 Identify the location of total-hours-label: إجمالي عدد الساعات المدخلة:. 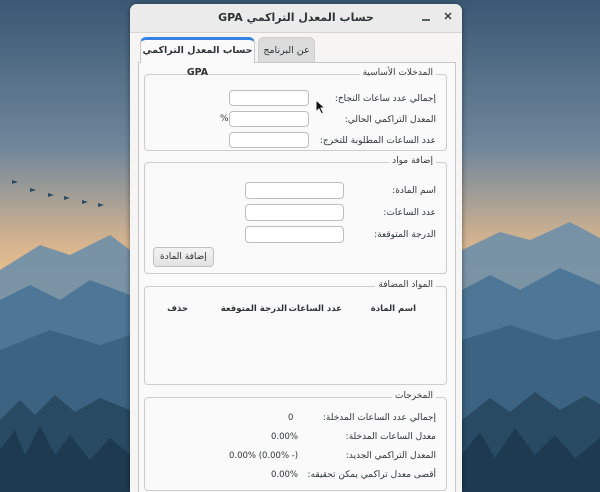
(379, 418).